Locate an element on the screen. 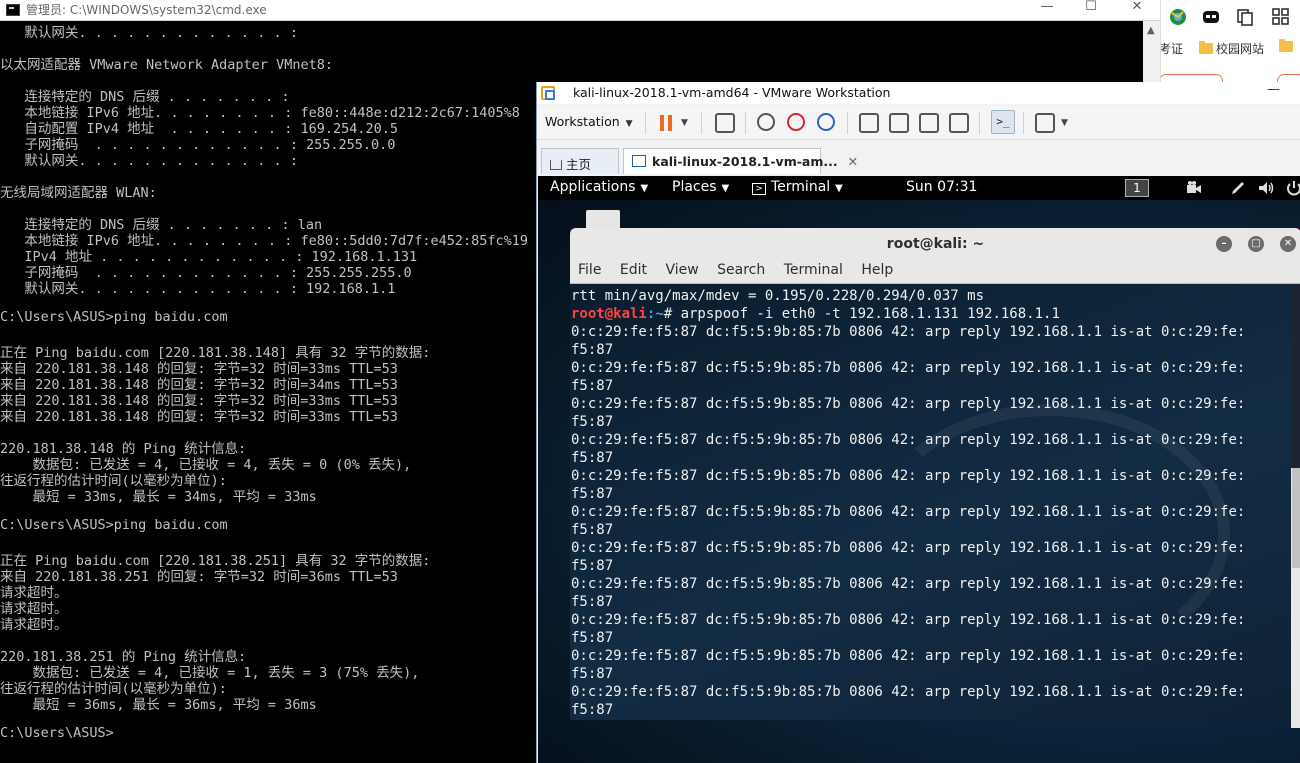 This screenshot has height=763, width=1300. bookmark-folder is located at coordinates (1287, 46).